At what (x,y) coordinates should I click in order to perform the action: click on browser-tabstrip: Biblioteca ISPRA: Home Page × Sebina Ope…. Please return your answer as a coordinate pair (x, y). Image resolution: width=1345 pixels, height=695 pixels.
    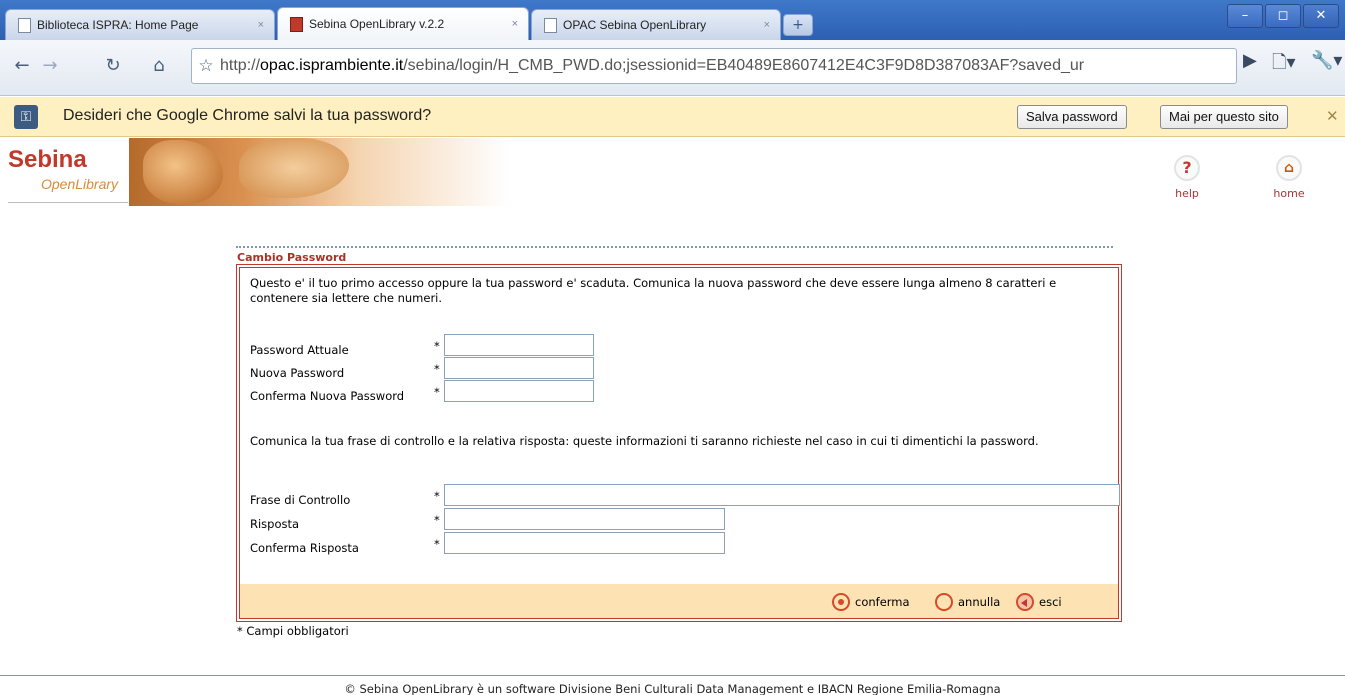
    Looking at the image, I should click on (672, 20).